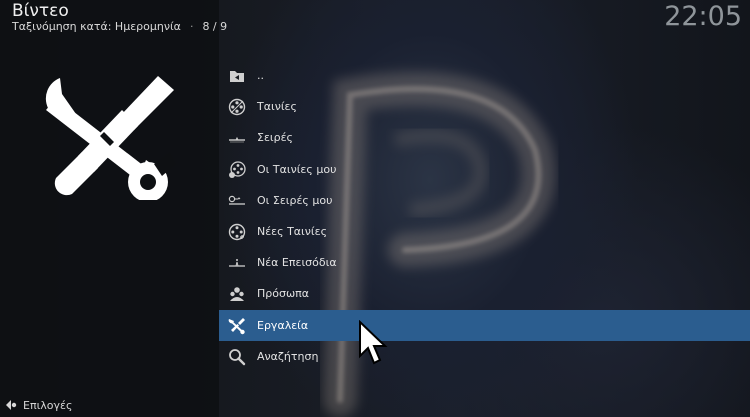 The image size is (750, 417). What do you see at coordinates (292, 232) in the screenshot?
I see `menu-item-label: Νέες Ταινίες` at bounding box center [292, 232].